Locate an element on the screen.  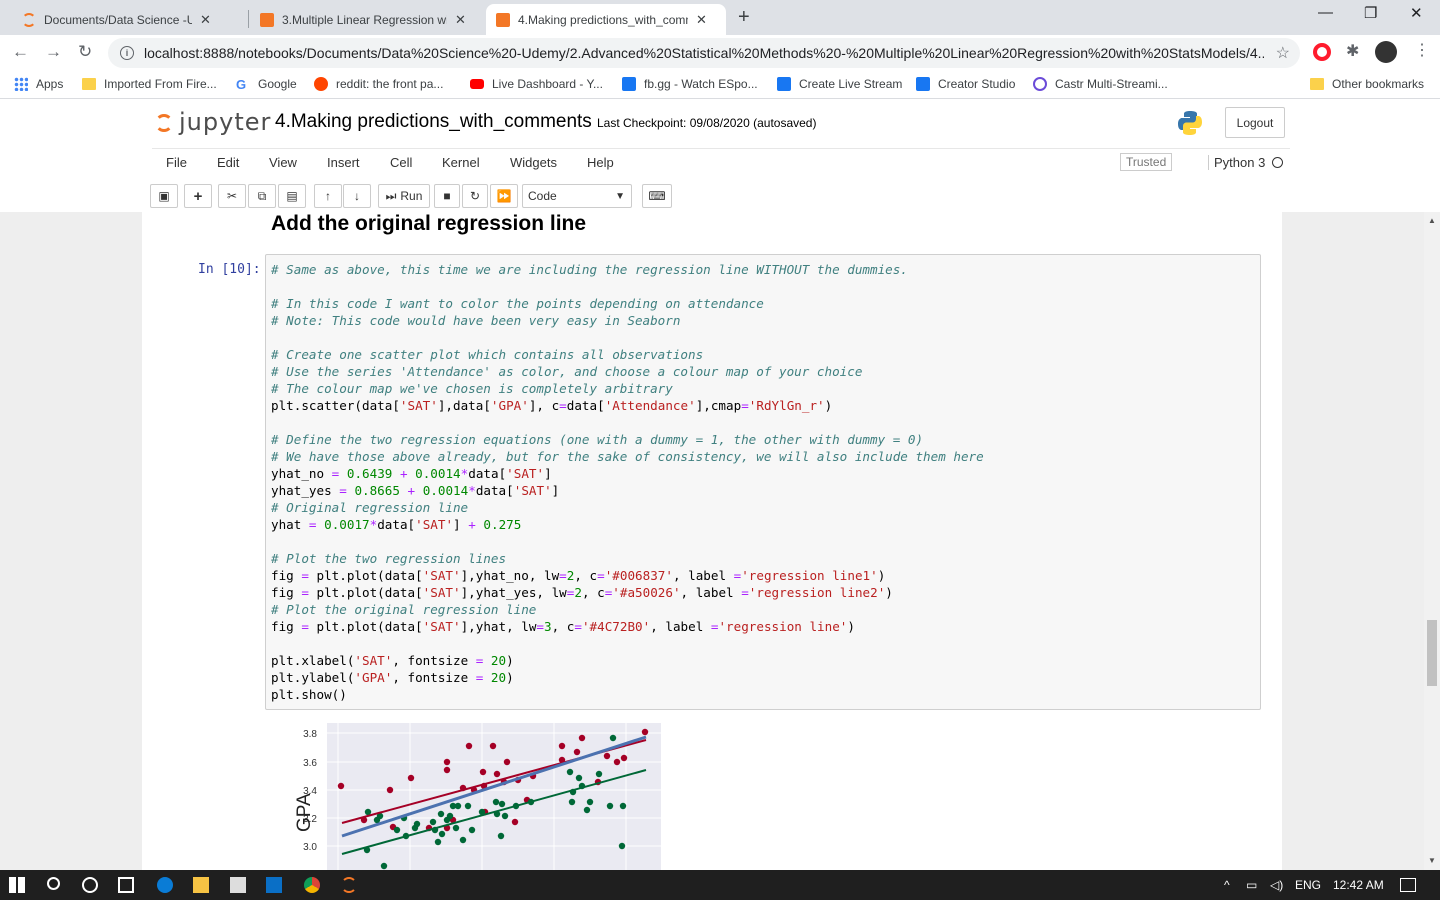
notebook-name: 4.Making predictions_with_comments is located at coordinates (433, 122).